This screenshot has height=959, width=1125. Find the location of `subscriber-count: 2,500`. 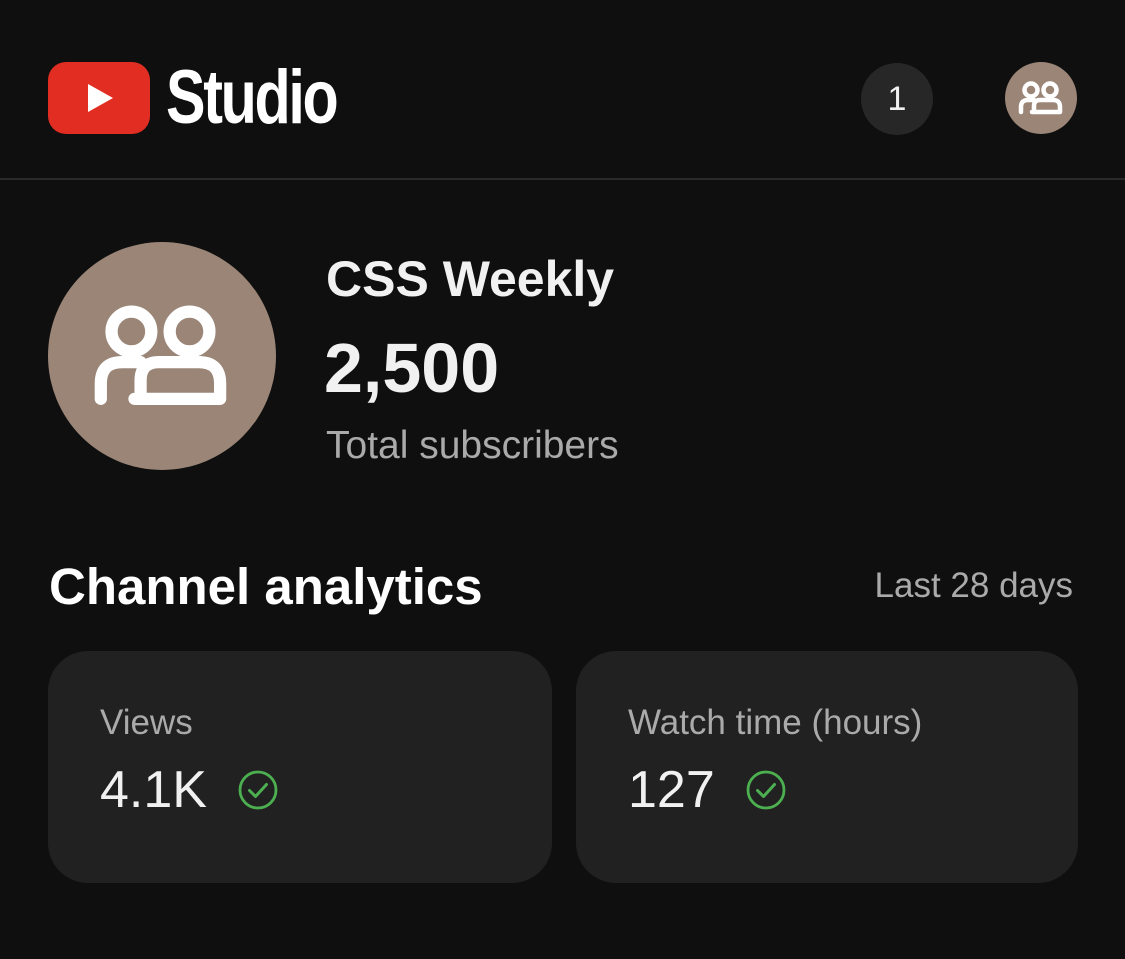

subscriber-count: 2,500 is located at coordinates (412, 368).